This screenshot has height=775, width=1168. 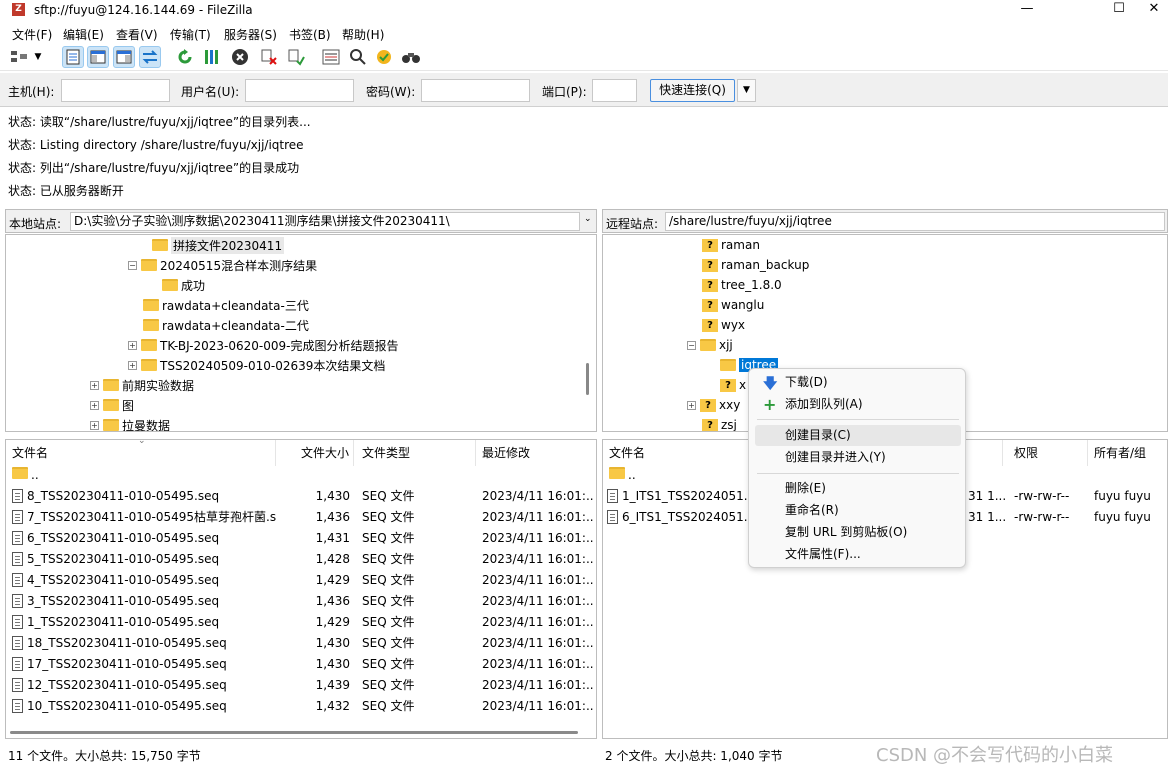 I want to click on col-header-owner: 所有者/组, so click(x=1127, y=453).